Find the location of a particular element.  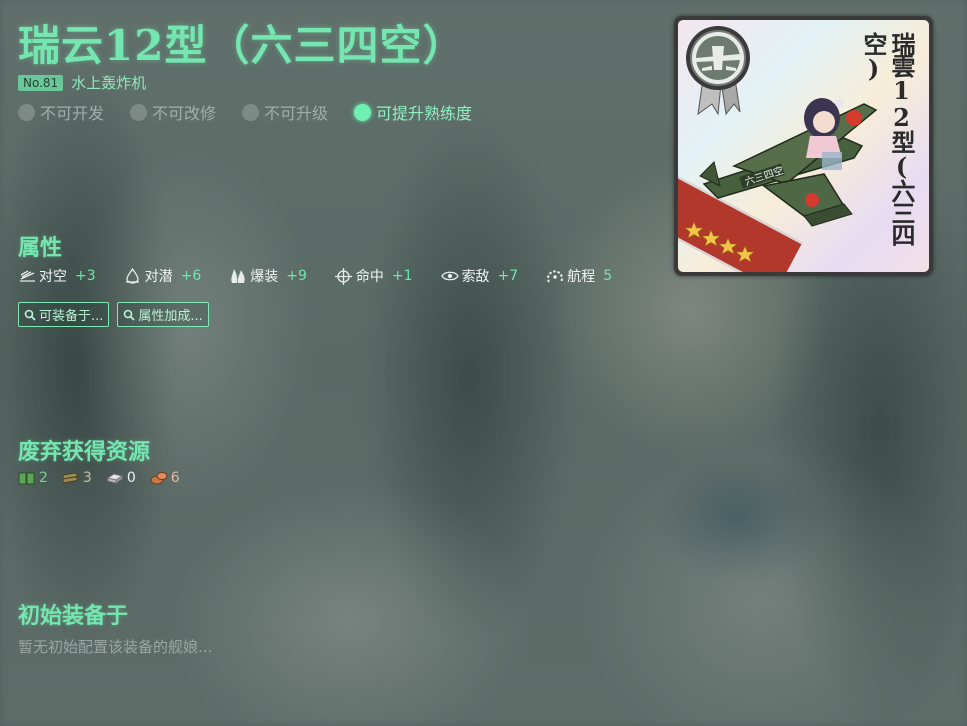

scrap-section-title: 废弃获得资源 is located at coordinates (84, 452).